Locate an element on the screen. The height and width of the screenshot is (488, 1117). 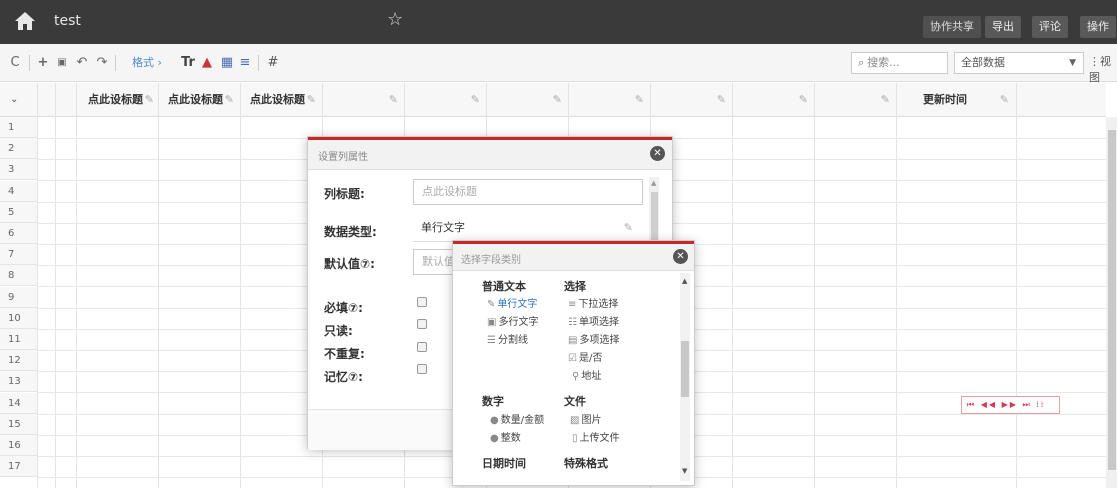
font-color-icon: ▲ is located at coordinates (207, 63).